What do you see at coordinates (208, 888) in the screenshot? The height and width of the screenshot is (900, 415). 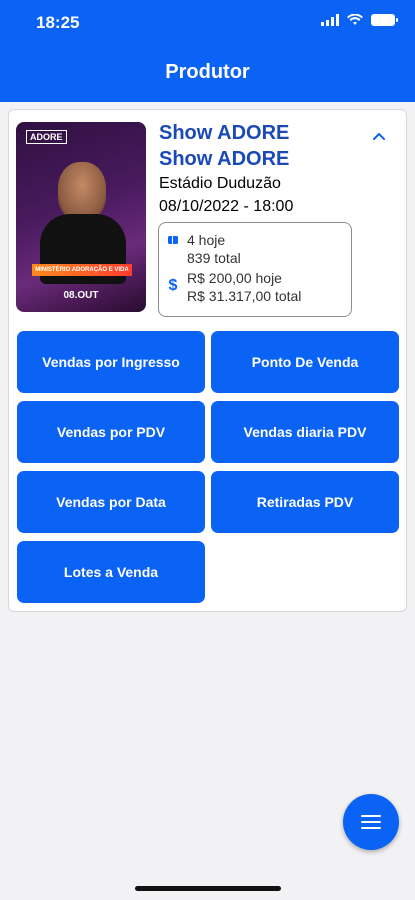 I see `home-indicator` at bounding box center [208, 888].